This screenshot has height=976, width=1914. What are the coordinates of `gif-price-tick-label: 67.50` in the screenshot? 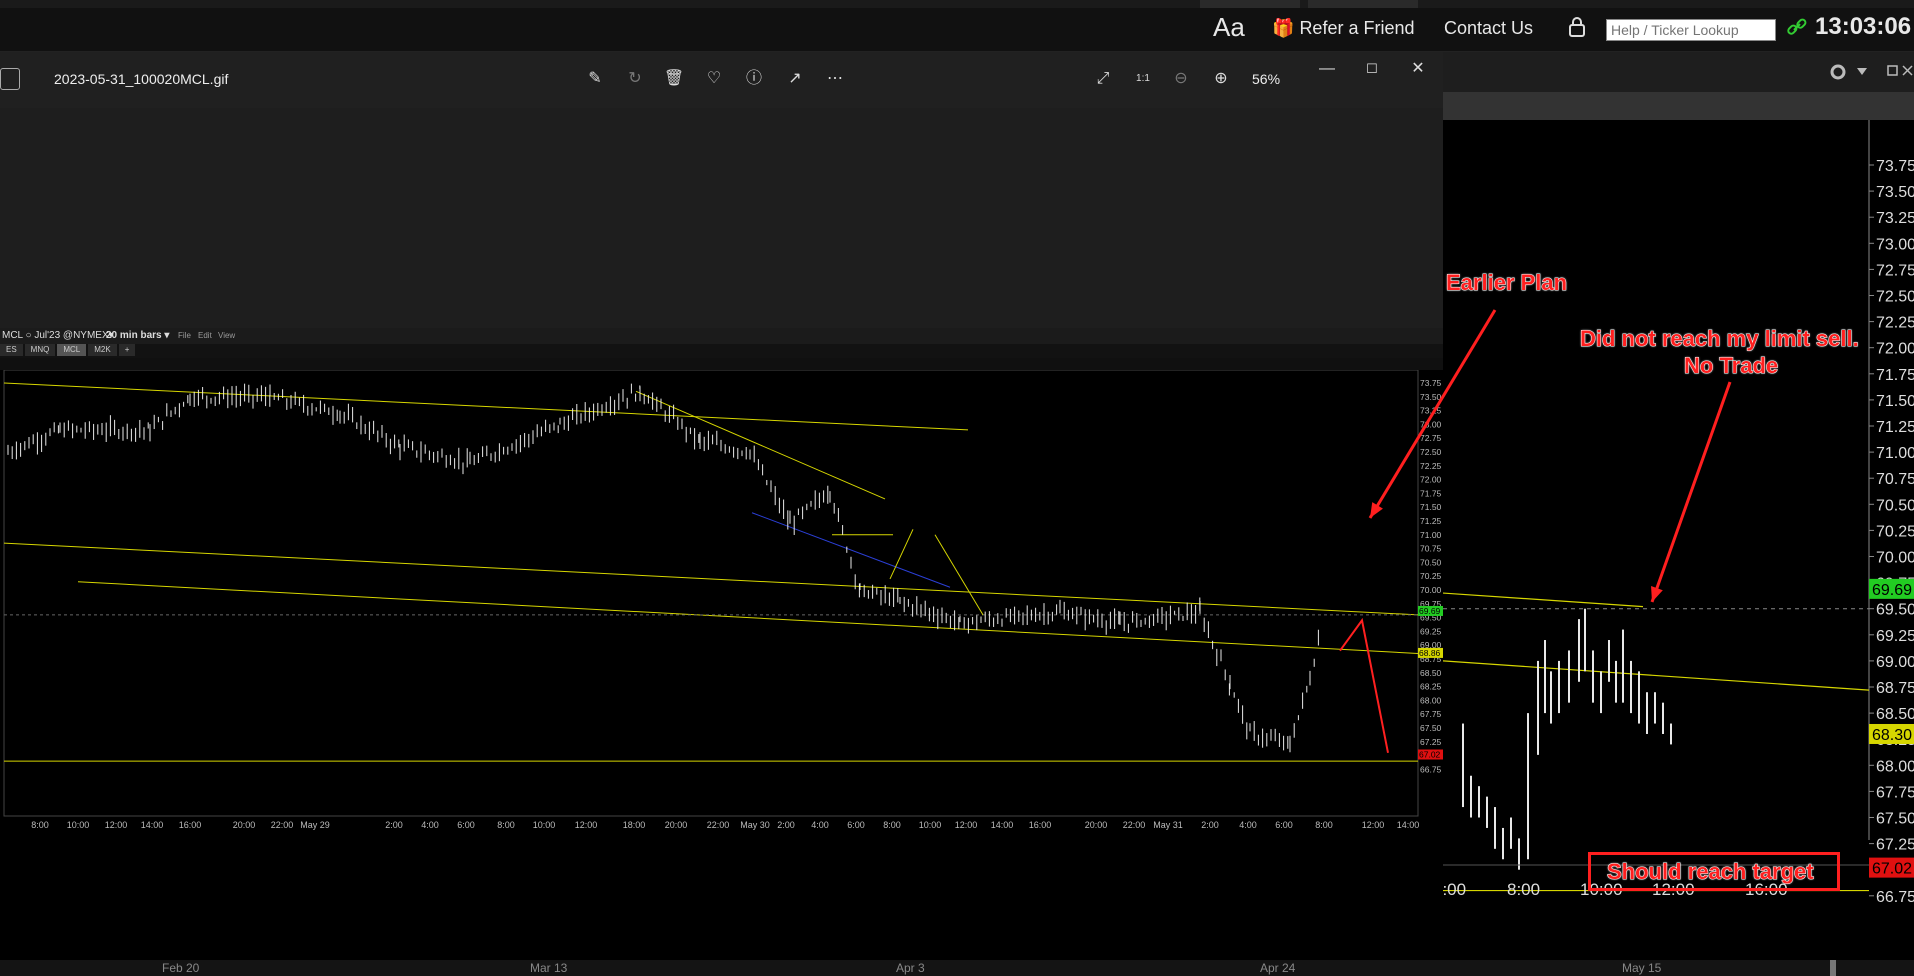 It's located at (1431, 728).